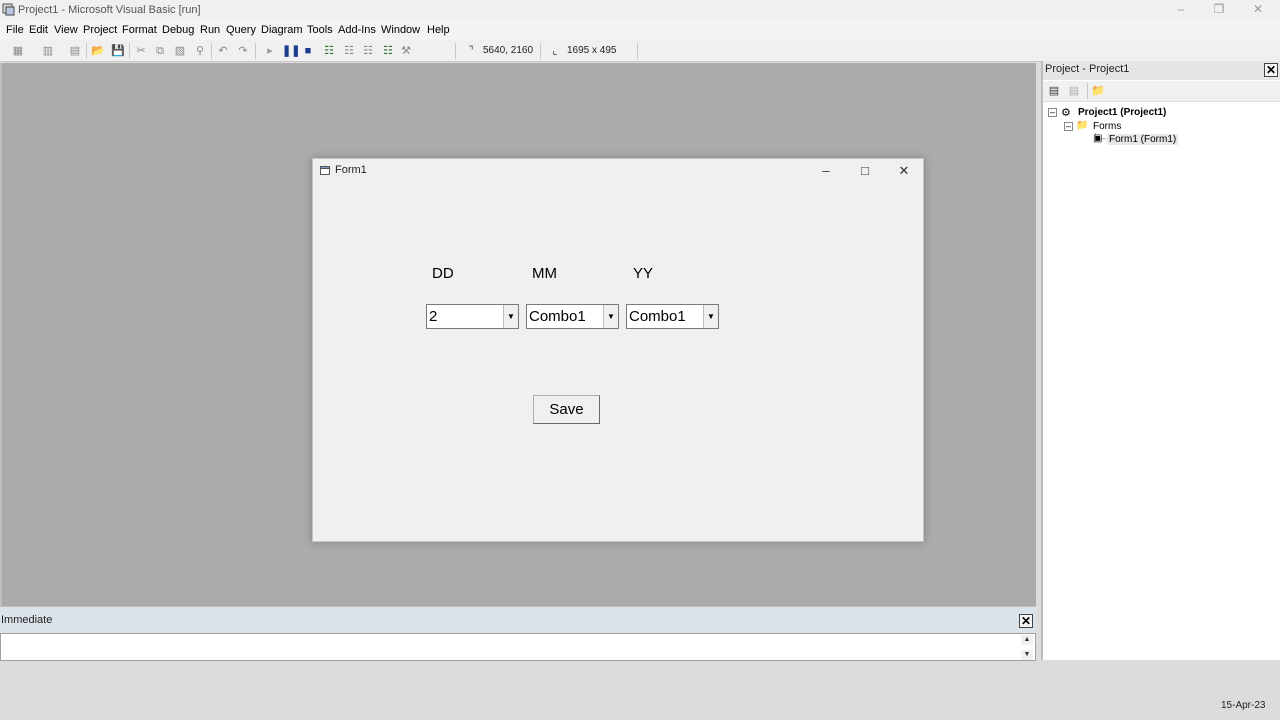  What do you see at coordinates (566, 409) in the screenshot?
I see `save-button: Save` at bounding box center [566, 409].